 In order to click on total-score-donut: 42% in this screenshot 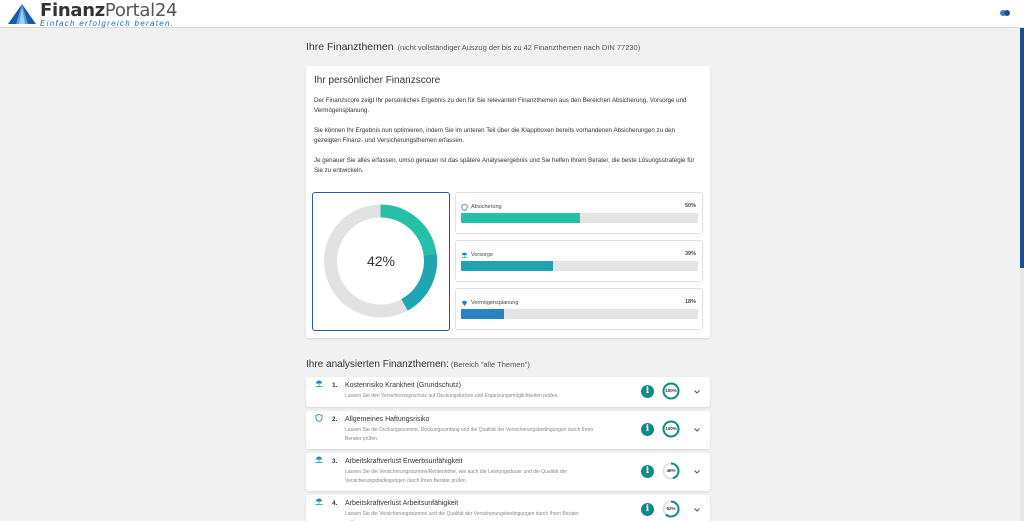, I will do `click(381, 261)`.